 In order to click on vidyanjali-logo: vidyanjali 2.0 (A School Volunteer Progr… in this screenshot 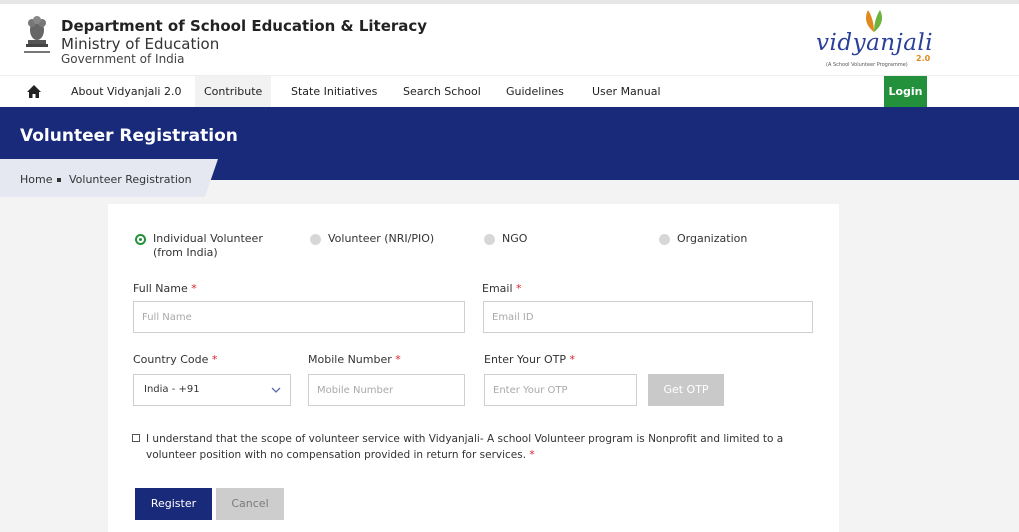, I will do `click(873, 40)`.